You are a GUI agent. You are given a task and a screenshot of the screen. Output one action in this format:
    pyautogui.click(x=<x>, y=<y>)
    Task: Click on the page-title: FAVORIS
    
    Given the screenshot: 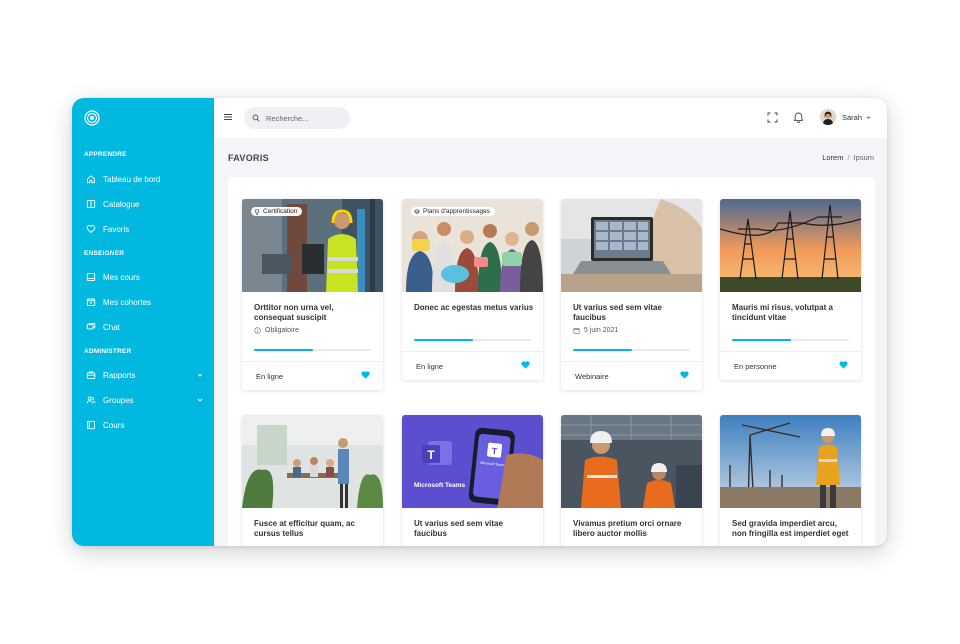 What is the action you would take?
    pyautogui.click(x=248, y=158)
    